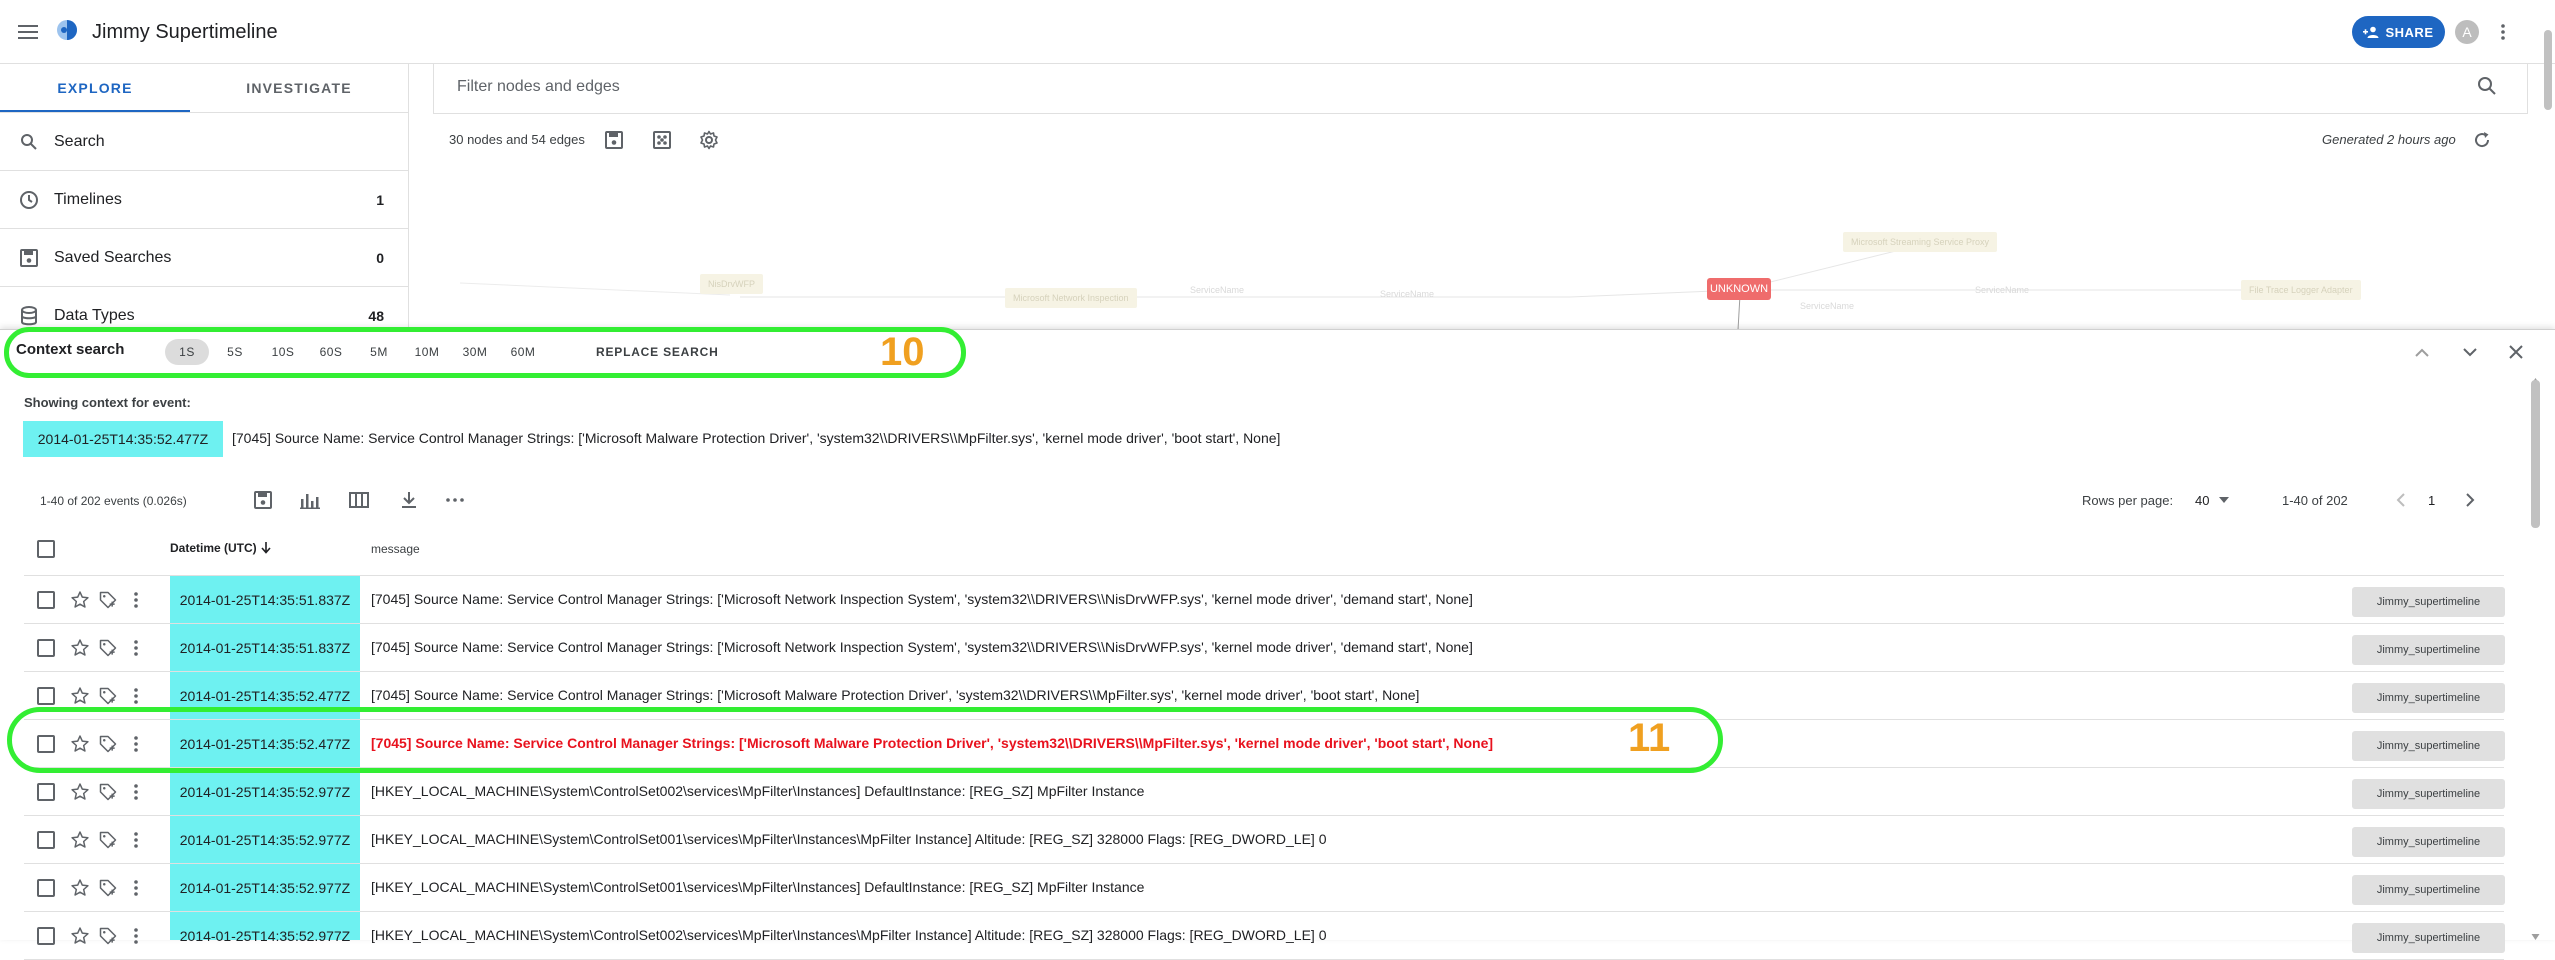 Image resolution: width=2555 pixels, height=960 pixels. I want to click on app-bar, so click(1277, 32).